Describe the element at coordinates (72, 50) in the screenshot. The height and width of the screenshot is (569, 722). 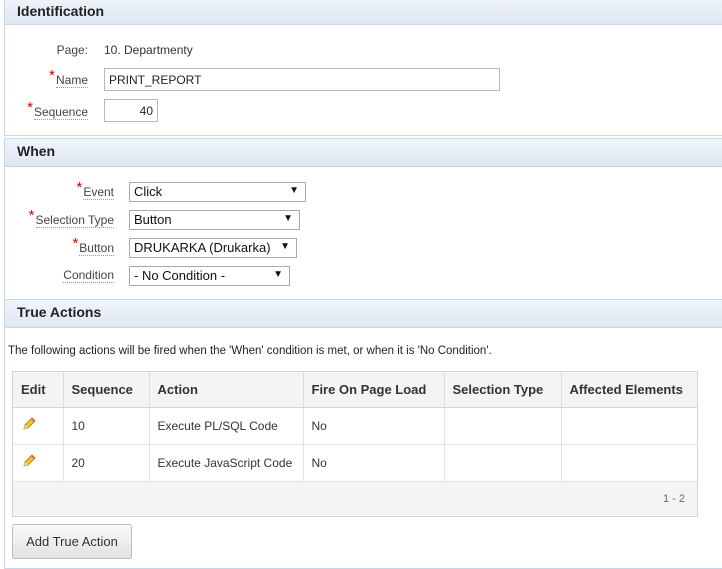
I see `page-label: Page:` at that location.